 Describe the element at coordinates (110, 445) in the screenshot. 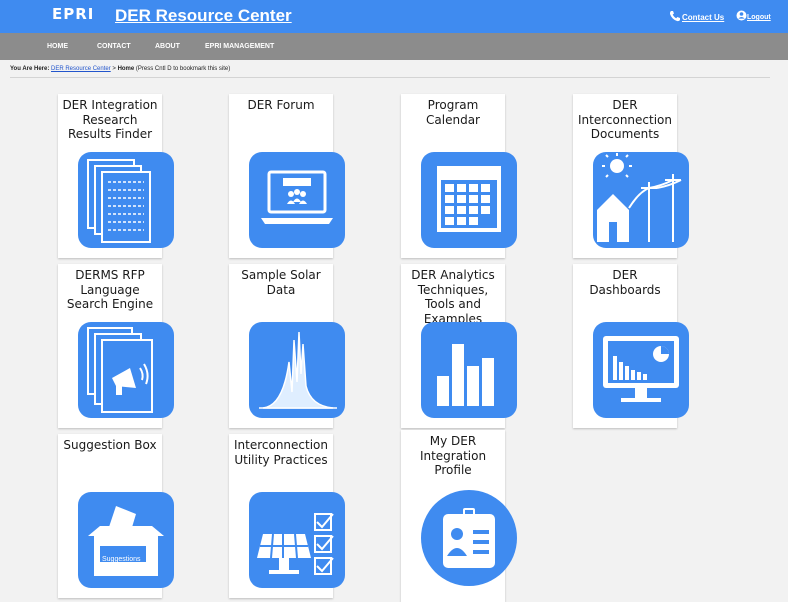

I see `tile-title: Suggestion Box` at that location.